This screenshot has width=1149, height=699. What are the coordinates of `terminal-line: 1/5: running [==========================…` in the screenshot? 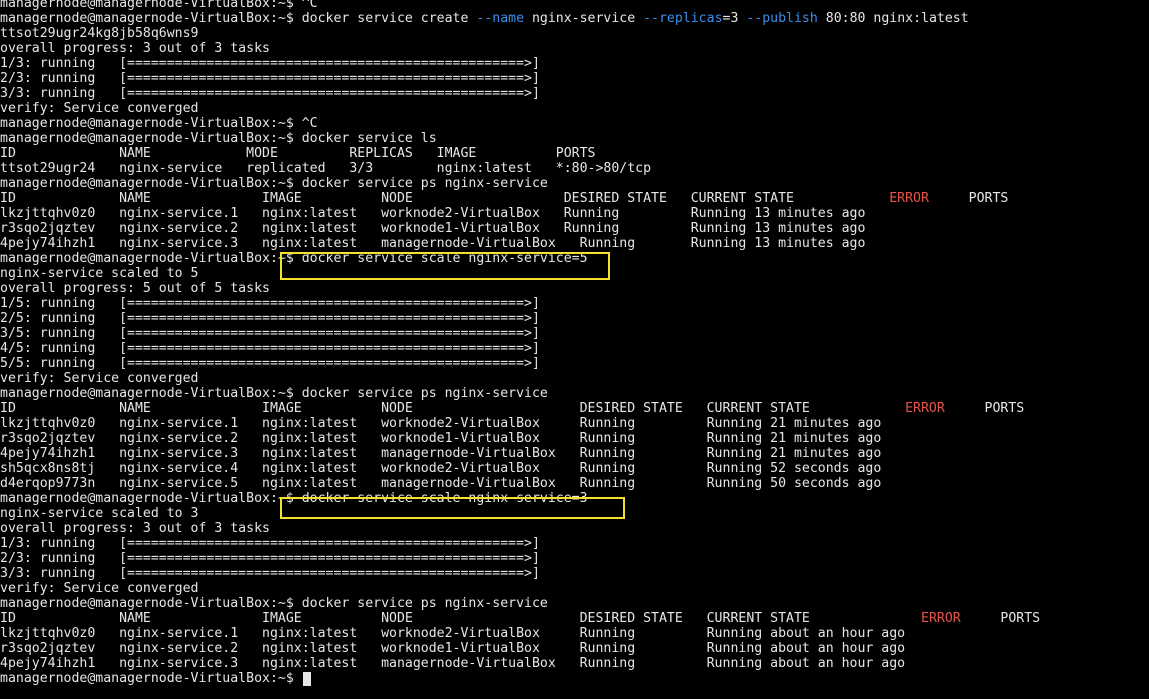 It's located at (270, 303).